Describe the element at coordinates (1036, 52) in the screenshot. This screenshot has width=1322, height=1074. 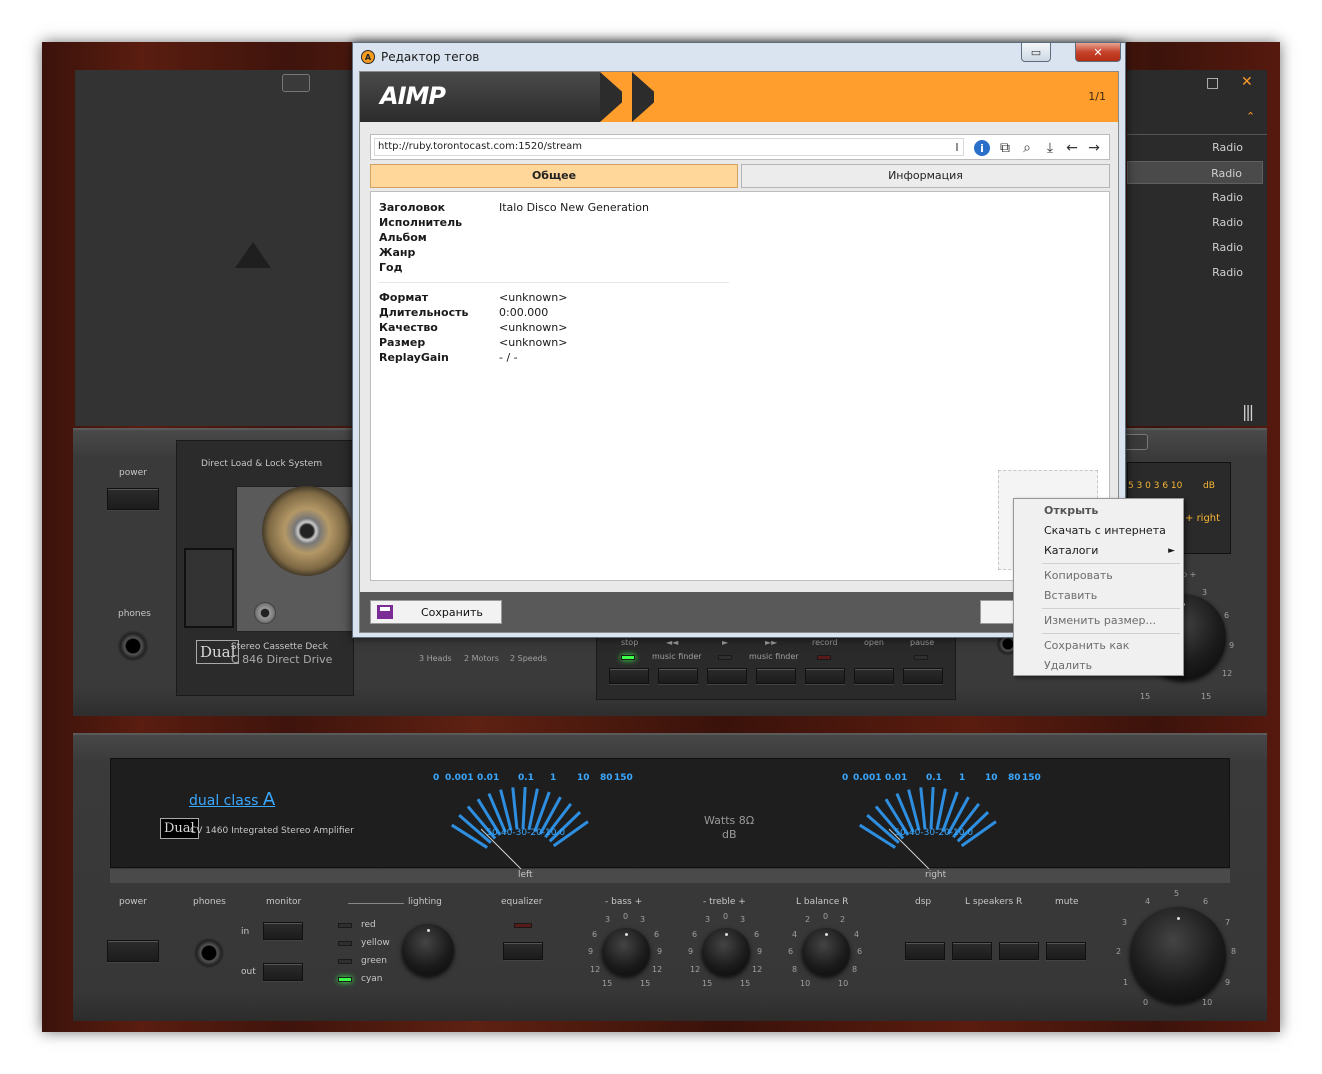
I see `dialog-restore-button: ▭` at that location.